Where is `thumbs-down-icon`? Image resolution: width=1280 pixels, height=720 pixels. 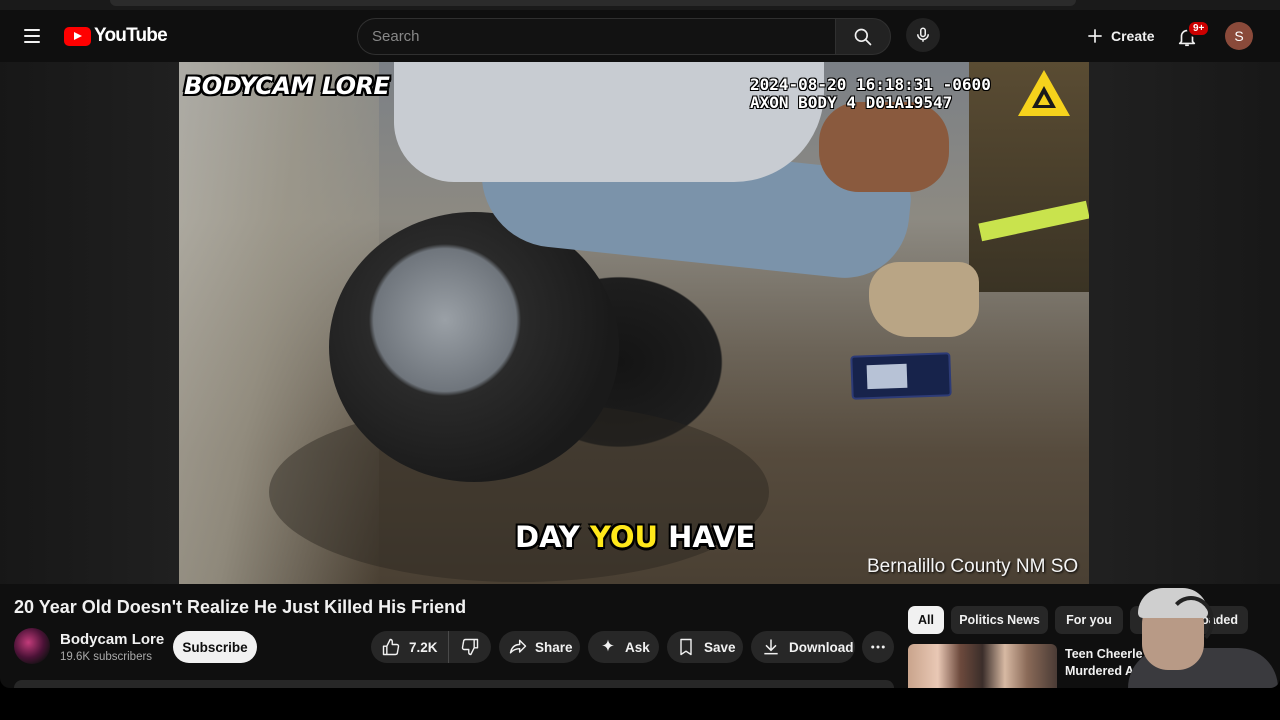
thumbs-down-icon is located at coordinates (470, 647).